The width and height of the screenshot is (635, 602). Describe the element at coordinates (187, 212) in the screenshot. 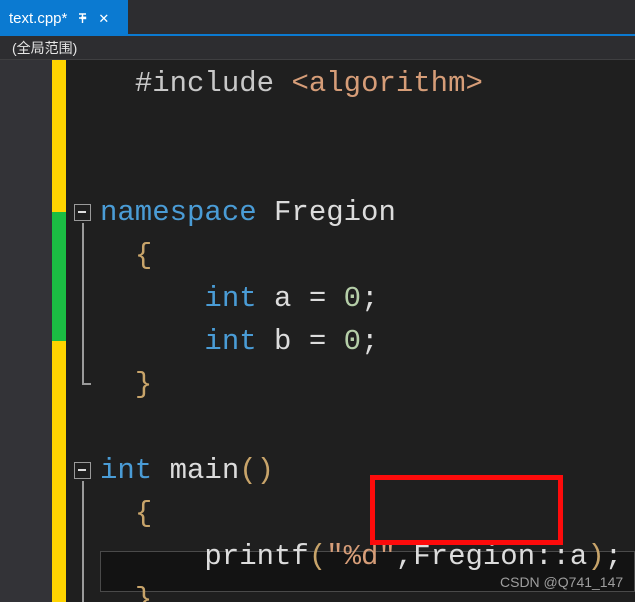

I see `code-token: namespace` at that location.